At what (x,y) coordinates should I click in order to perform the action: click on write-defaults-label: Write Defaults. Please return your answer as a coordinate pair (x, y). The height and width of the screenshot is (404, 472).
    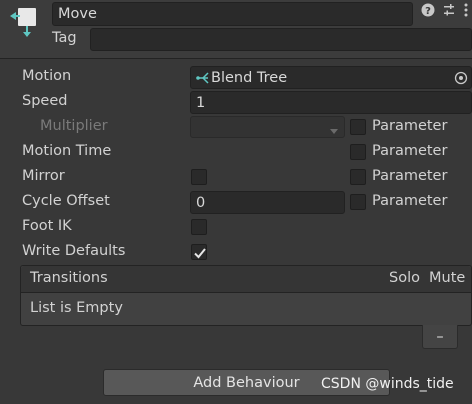
    Looking at the image, I should click on (74, 251).